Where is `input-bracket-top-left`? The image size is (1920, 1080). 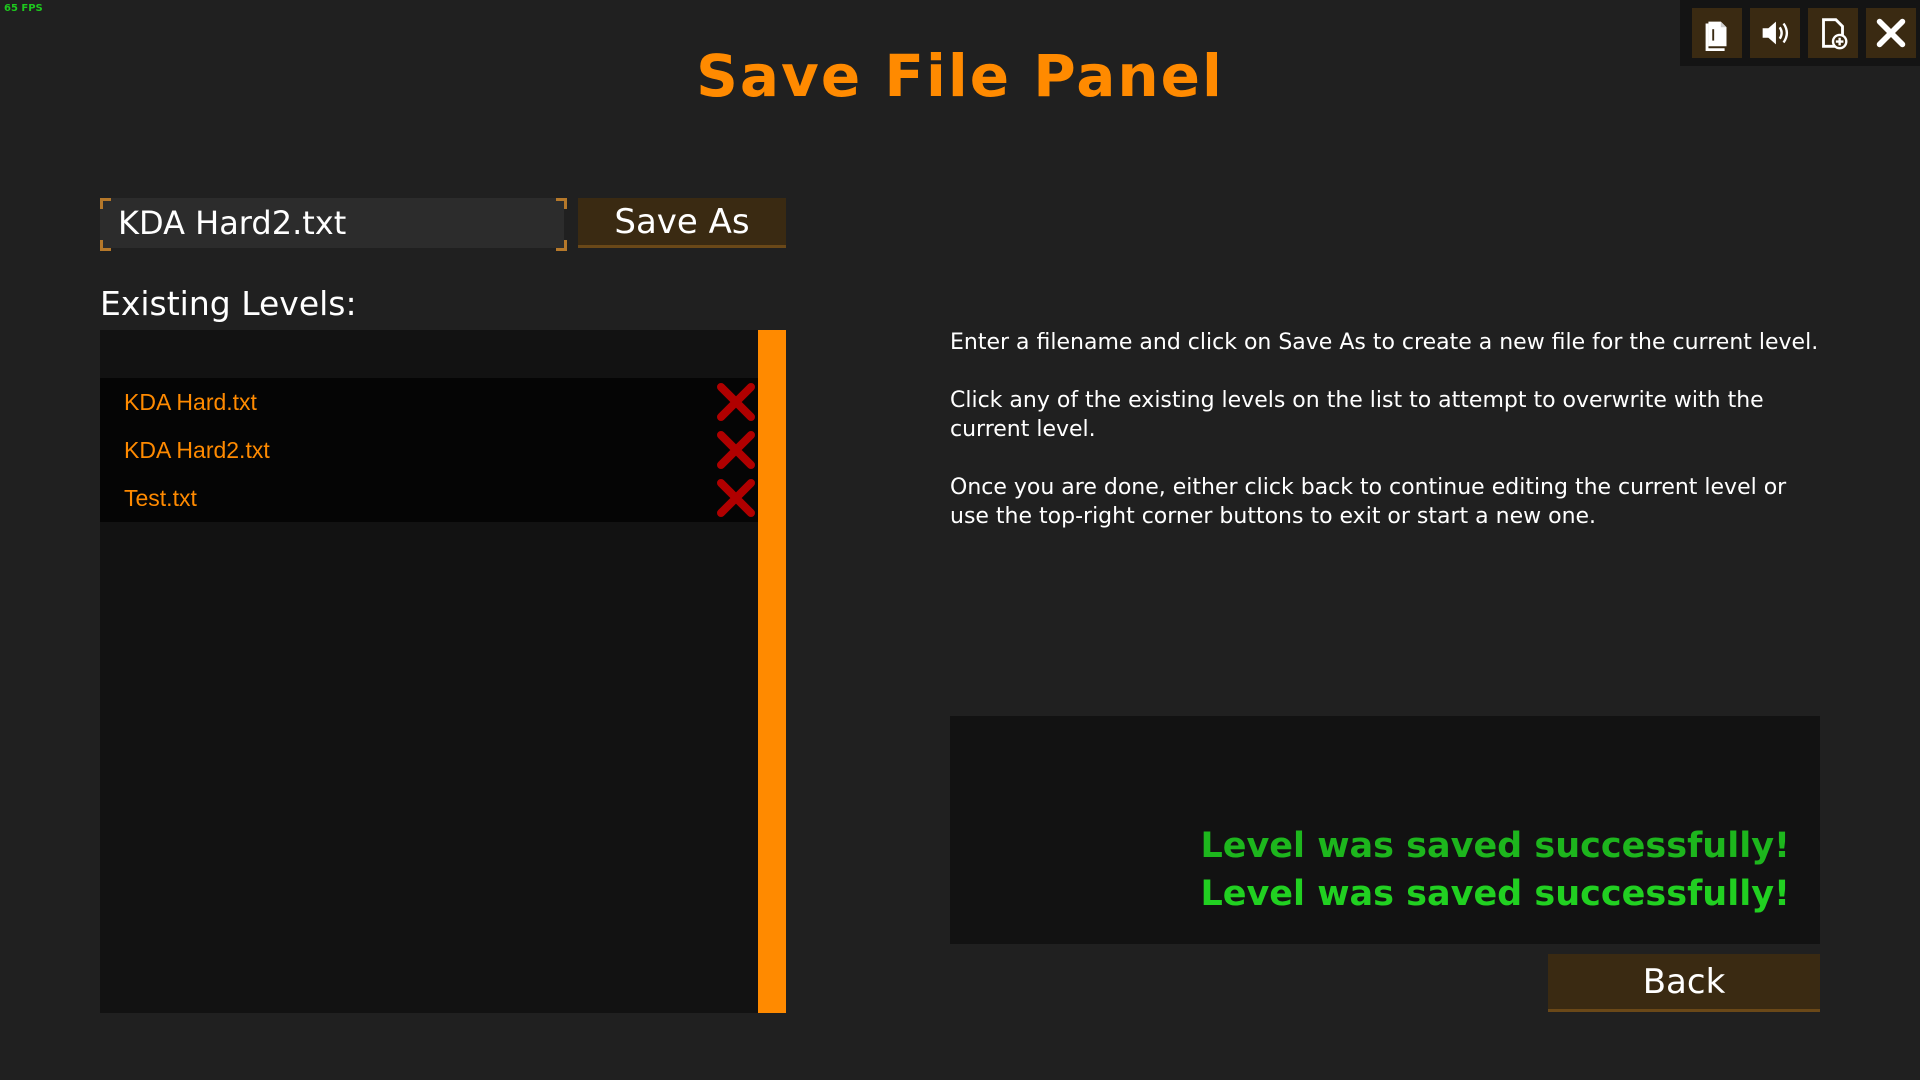 input-bracket-top-left is located at coordinates (105, 203).